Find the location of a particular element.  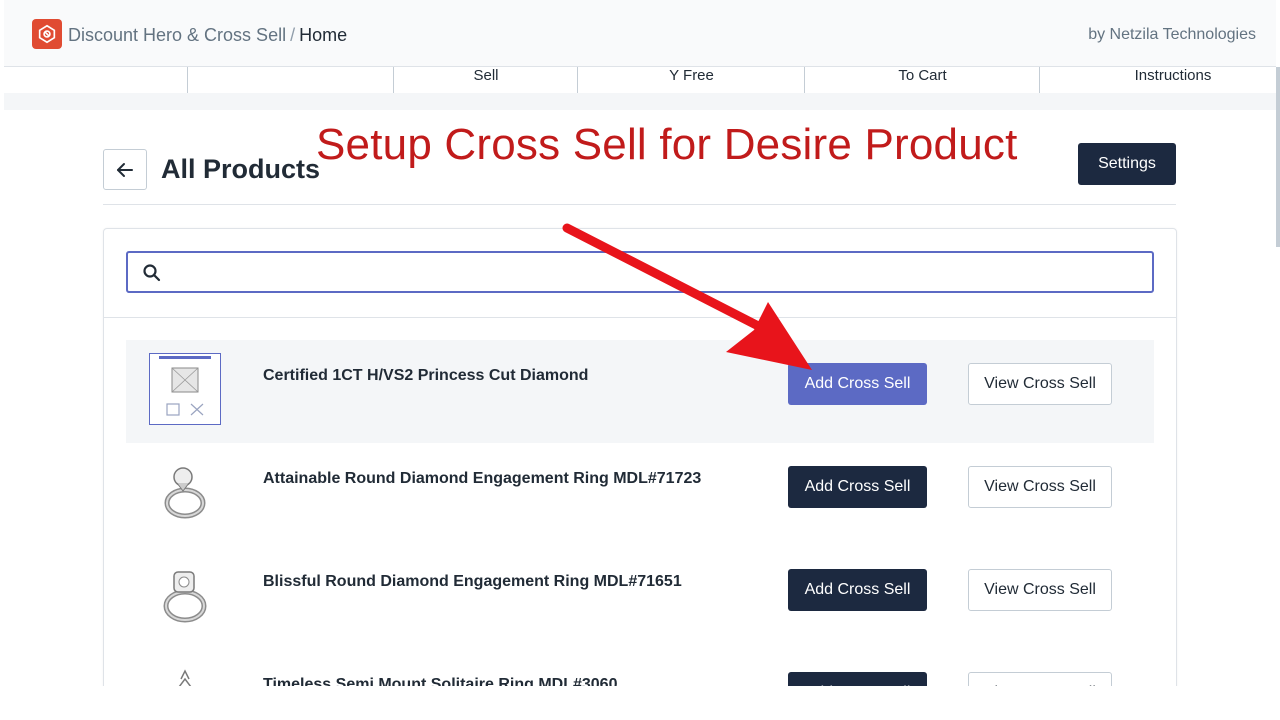

search-input is located at coordinates (657, 272).